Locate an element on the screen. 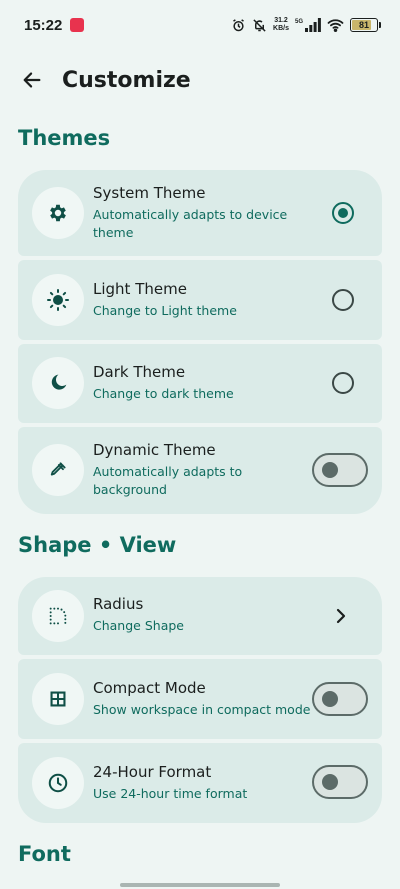  status-right: 31.2 KB/s 5G 81 is located at coordinates (306, 25).